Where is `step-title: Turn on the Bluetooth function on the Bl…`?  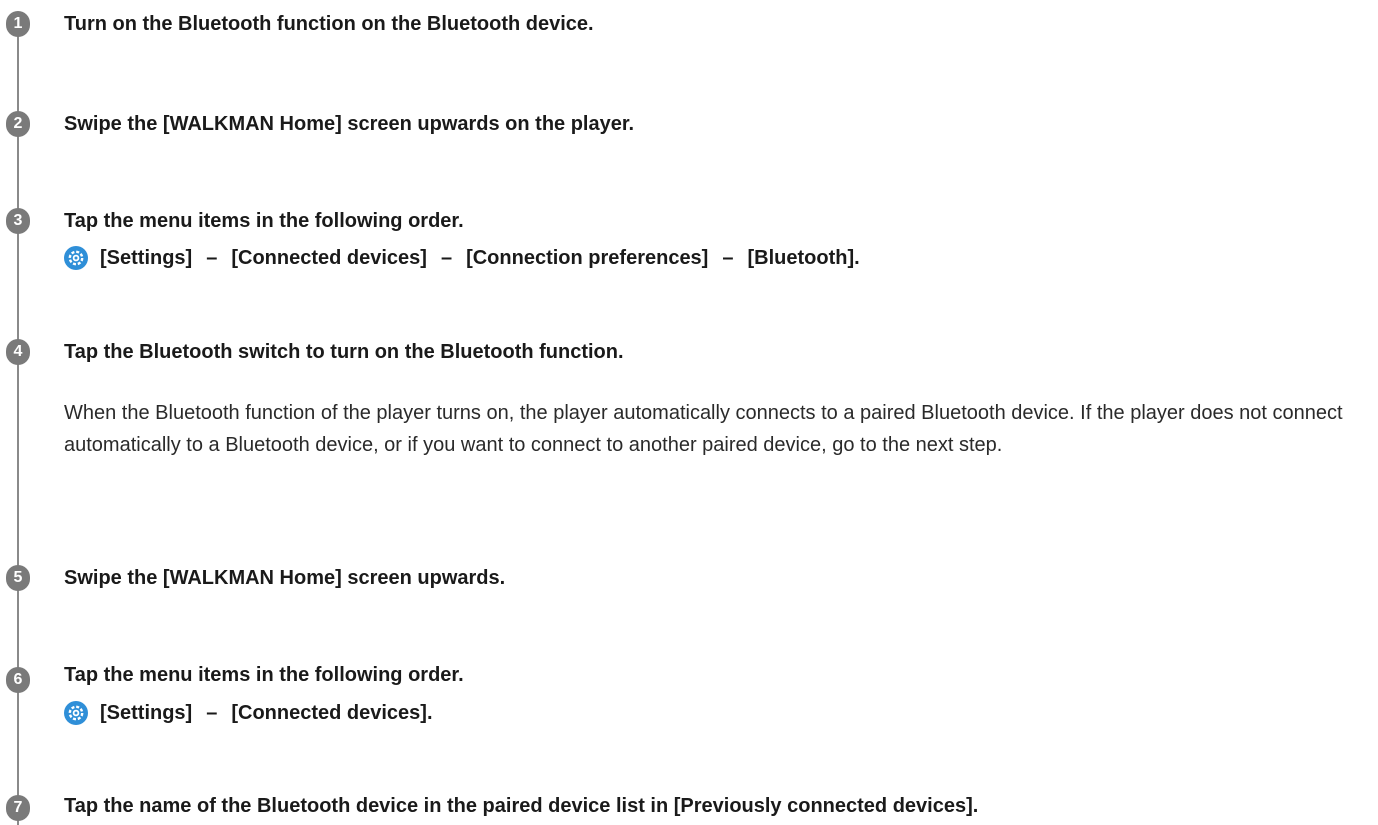 step-title: Turn on the Bluetooth function on the Bl… is located at coordinates (329, 24).